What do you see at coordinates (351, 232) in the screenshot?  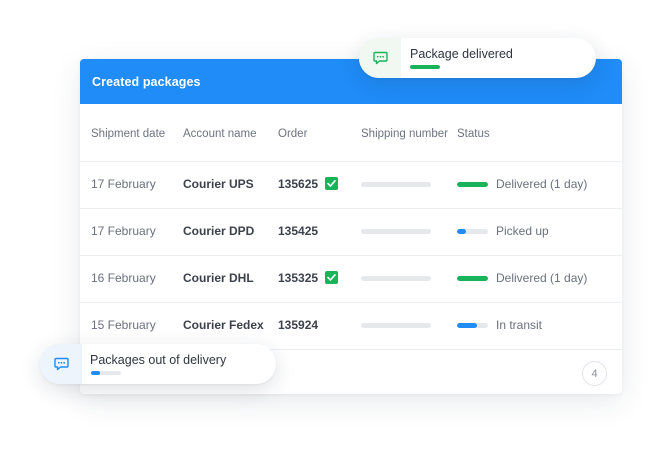 I see `table-row: 17 February Courier DPD 135425 Picked up` at bounding box center [351, 232].